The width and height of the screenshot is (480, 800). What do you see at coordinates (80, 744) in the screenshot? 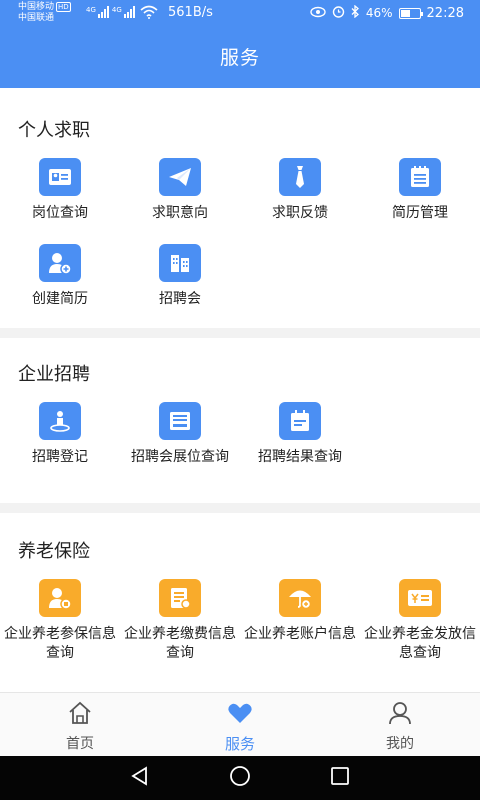
I see `tab-label: 首页` at bounding box center [80, 744].